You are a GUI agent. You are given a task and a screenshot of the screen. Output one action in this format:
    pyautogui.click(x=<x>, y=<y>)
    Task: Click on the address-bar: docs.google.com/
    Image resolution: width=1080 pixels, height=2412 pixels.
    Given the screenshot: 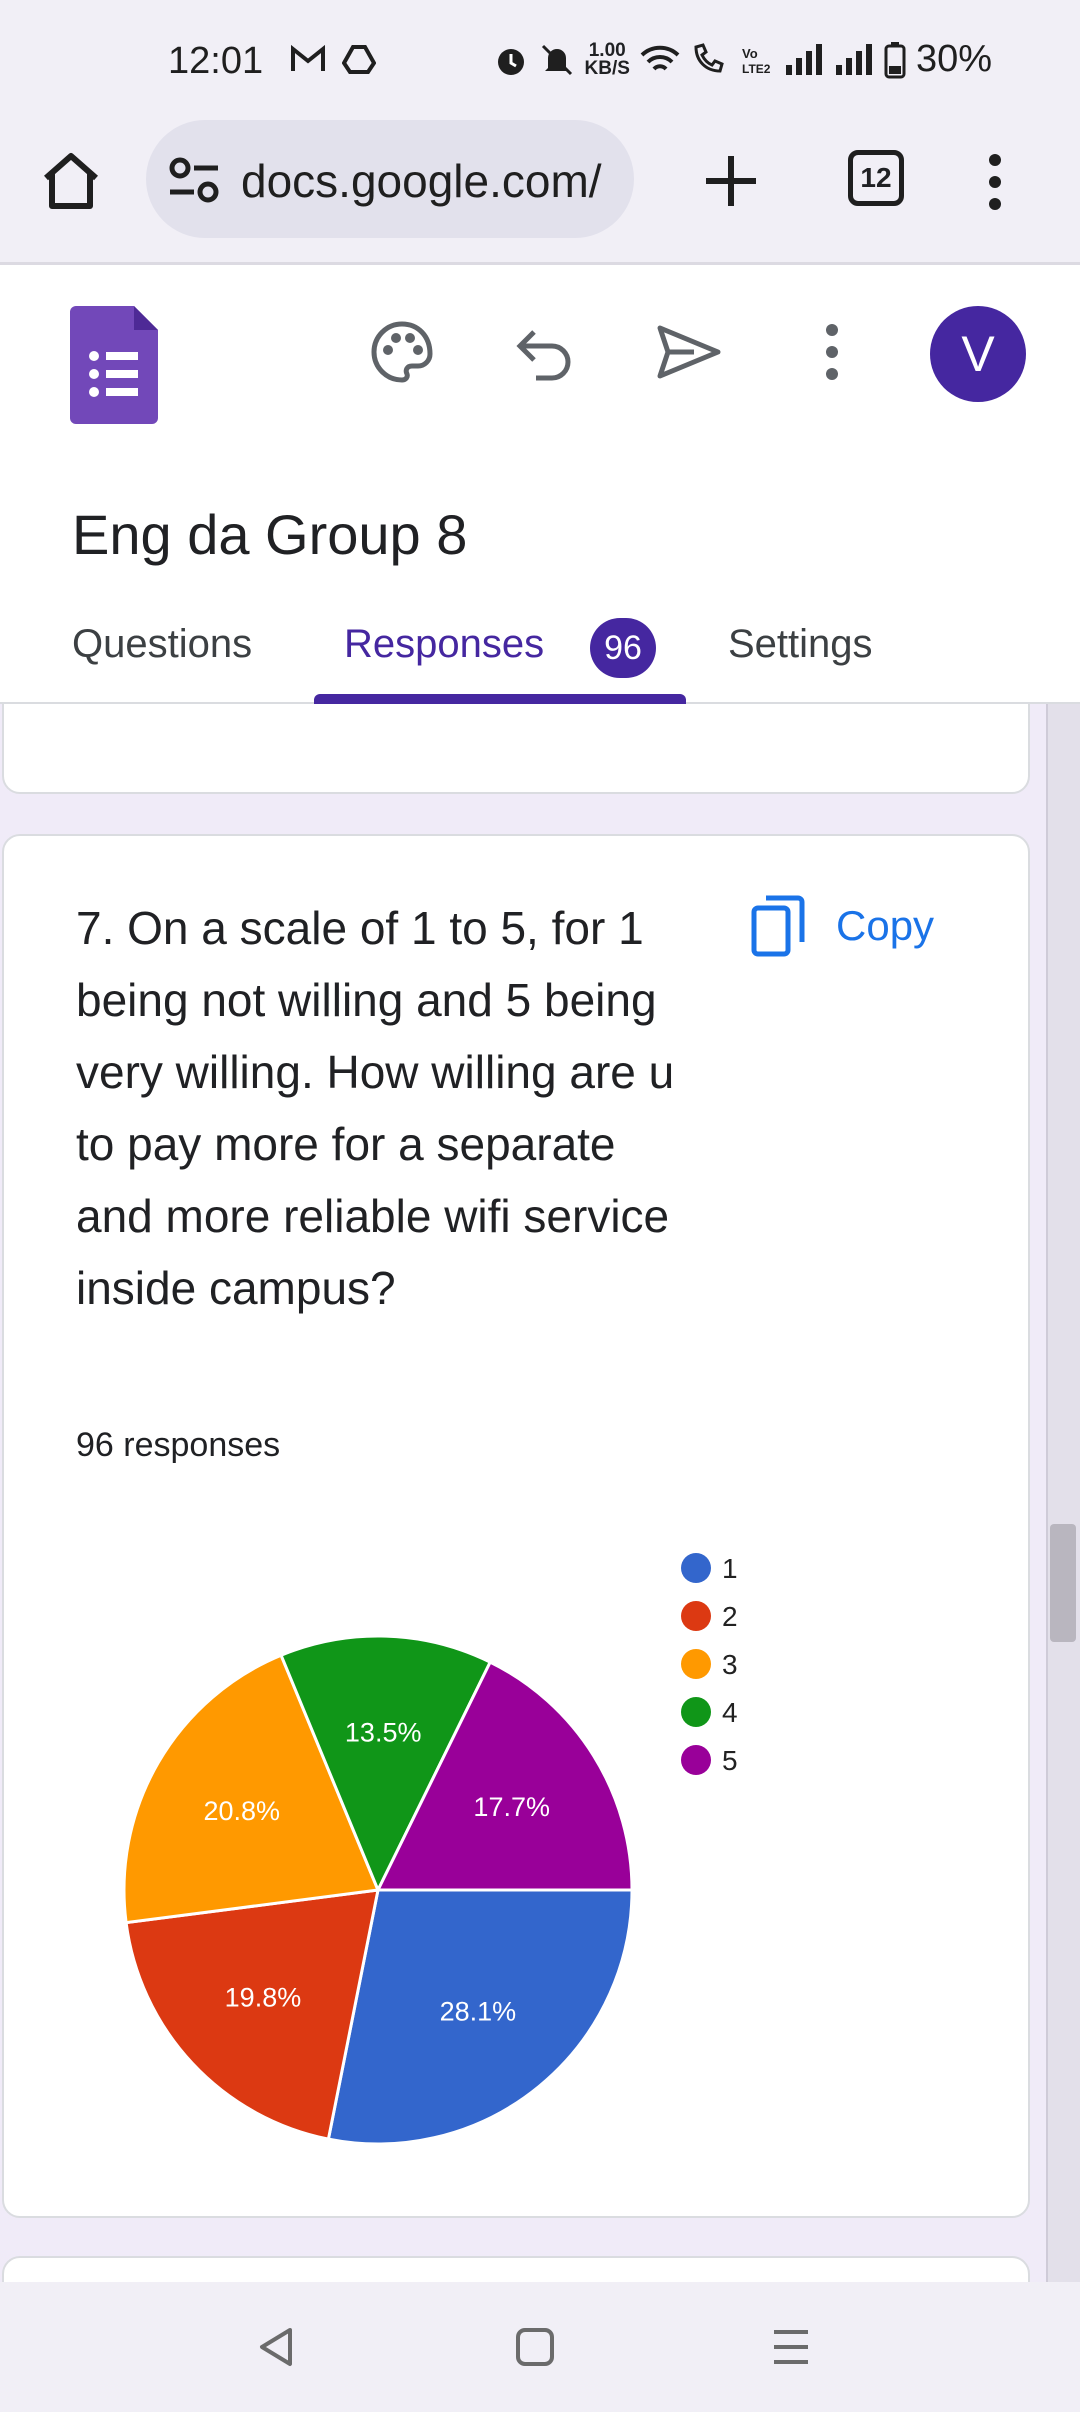 What is the action you would take?
    pyautogui.click(x=390, y=179)
    